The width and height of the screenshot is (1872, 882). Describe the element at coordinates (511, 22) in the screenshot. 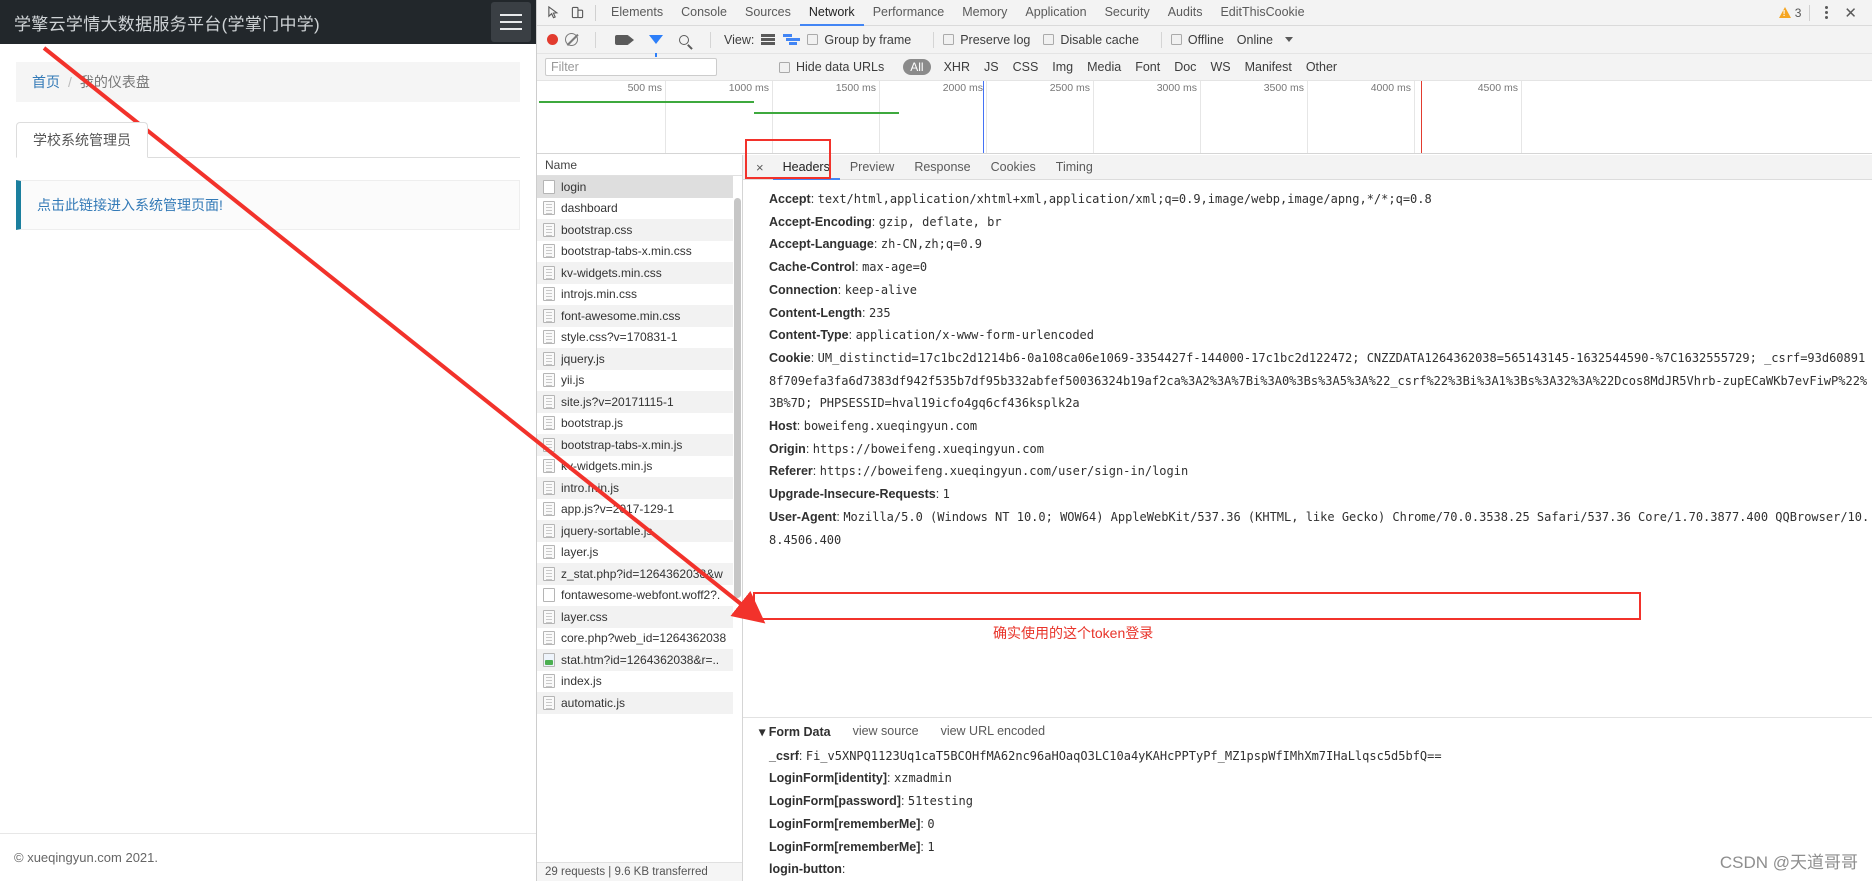

I see `menu-icon` at that location.